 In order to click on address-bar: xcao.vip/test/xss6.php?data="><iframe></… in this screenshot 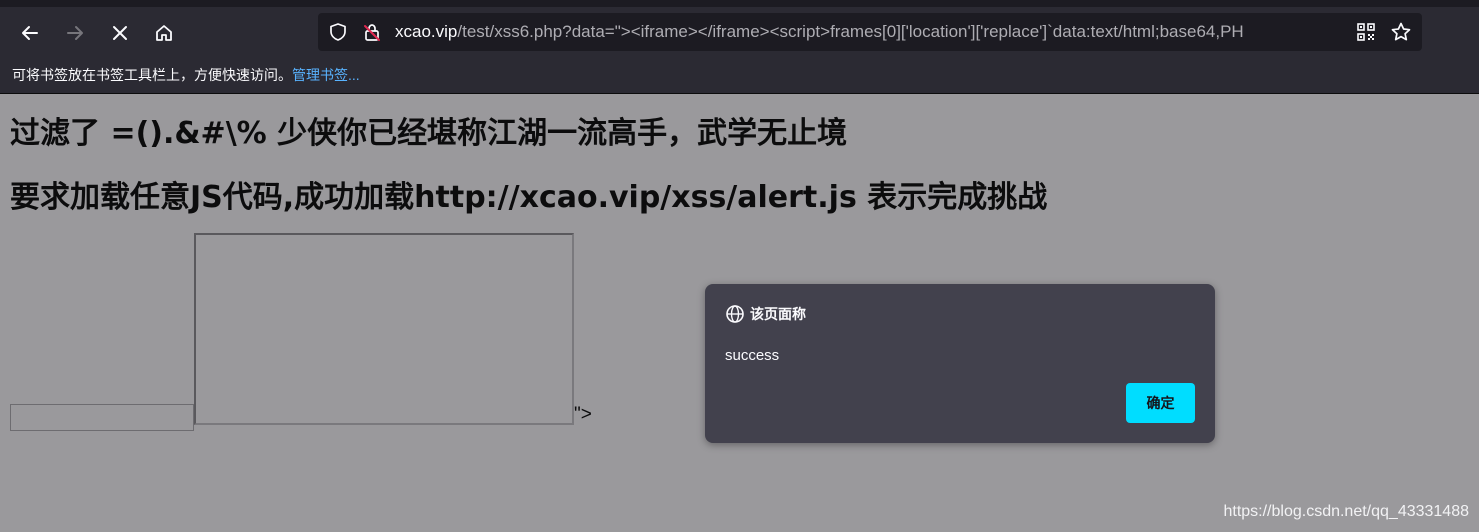, I will do `click(870, 32)`.